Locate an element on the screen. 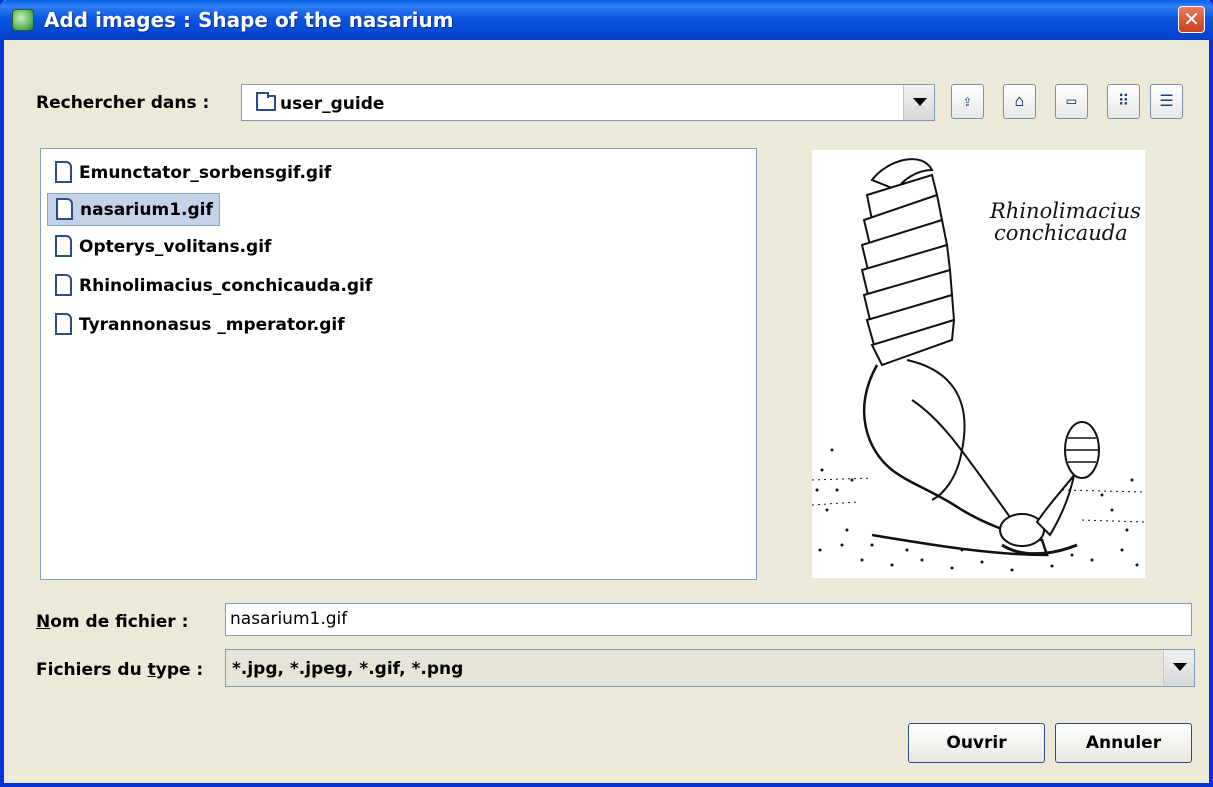 This screenshot has height=787, width=1213. up-folder-button: ⇪ is located at coordinates (967, 101).